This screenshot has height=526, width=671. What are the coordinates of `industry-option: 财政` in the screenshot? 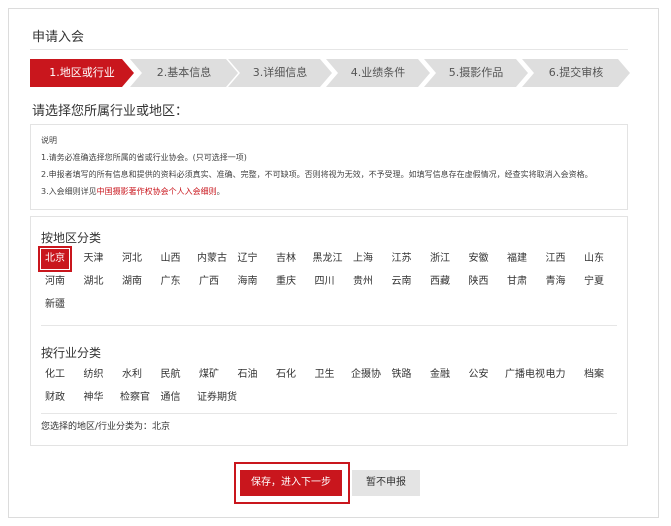 It's located at (55, 398).